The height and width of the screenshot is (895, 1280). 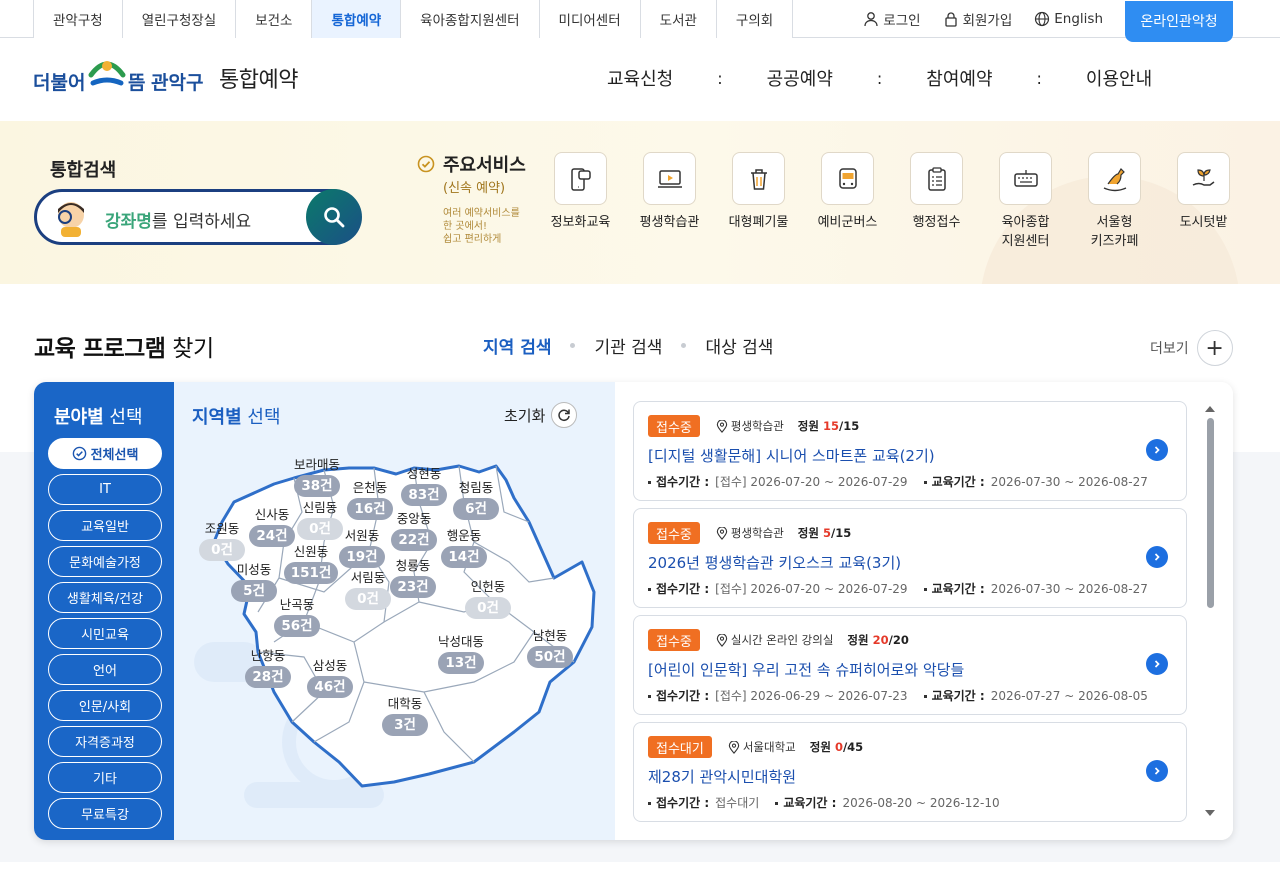 What do you see at coordinates (472, 239) in the screenshot?
I see `services-desc-line: 쉽고 편리하게` at bounding box center [472, 239].